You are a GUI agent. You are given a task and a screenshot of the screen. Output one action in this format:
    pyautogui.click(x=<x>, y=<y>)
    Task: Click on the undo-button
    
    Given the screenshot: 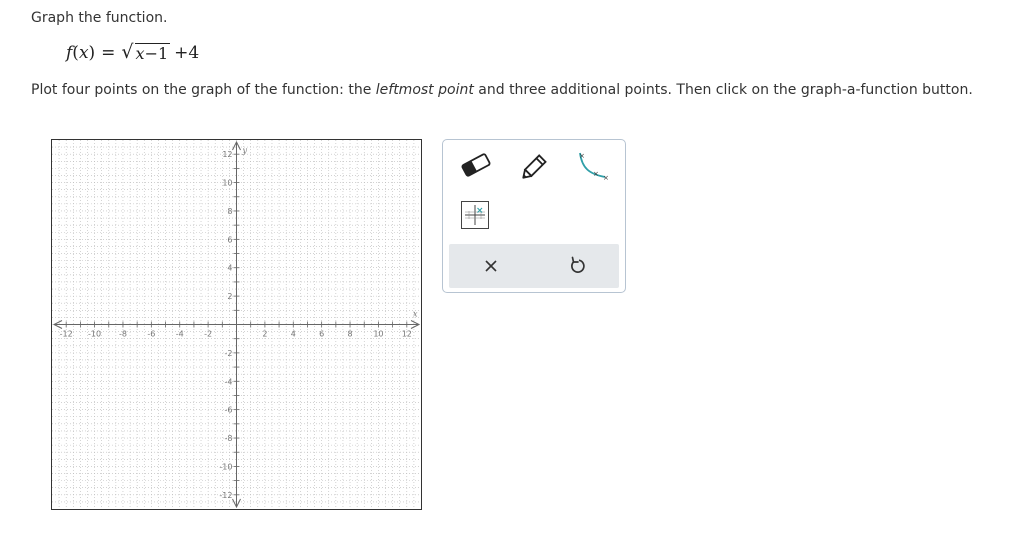 What is the action you would take?
    pyautogui.click(x=577, y=266)
    